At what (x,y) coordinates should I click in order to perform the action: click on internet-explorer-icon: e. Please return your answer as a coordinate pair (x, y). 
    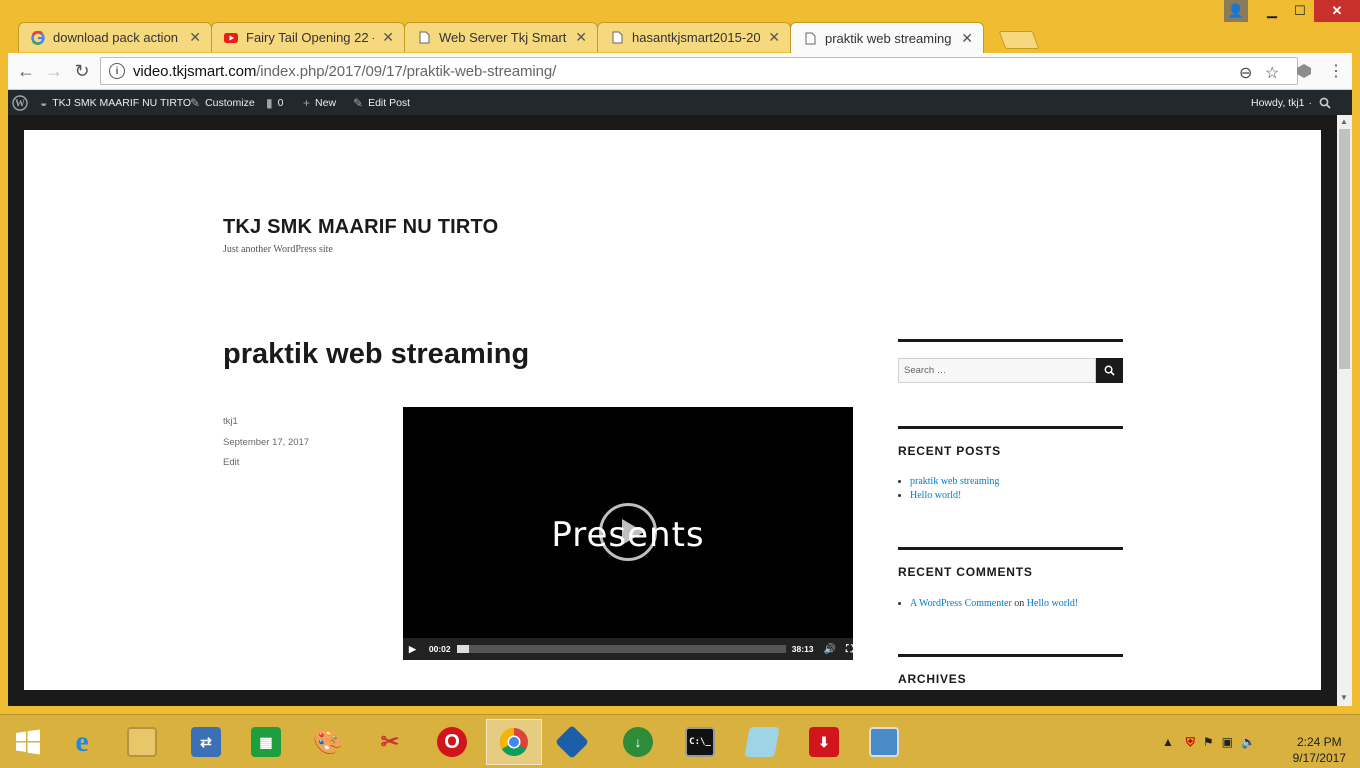
    Looking at the image, I should click on (82, 742).